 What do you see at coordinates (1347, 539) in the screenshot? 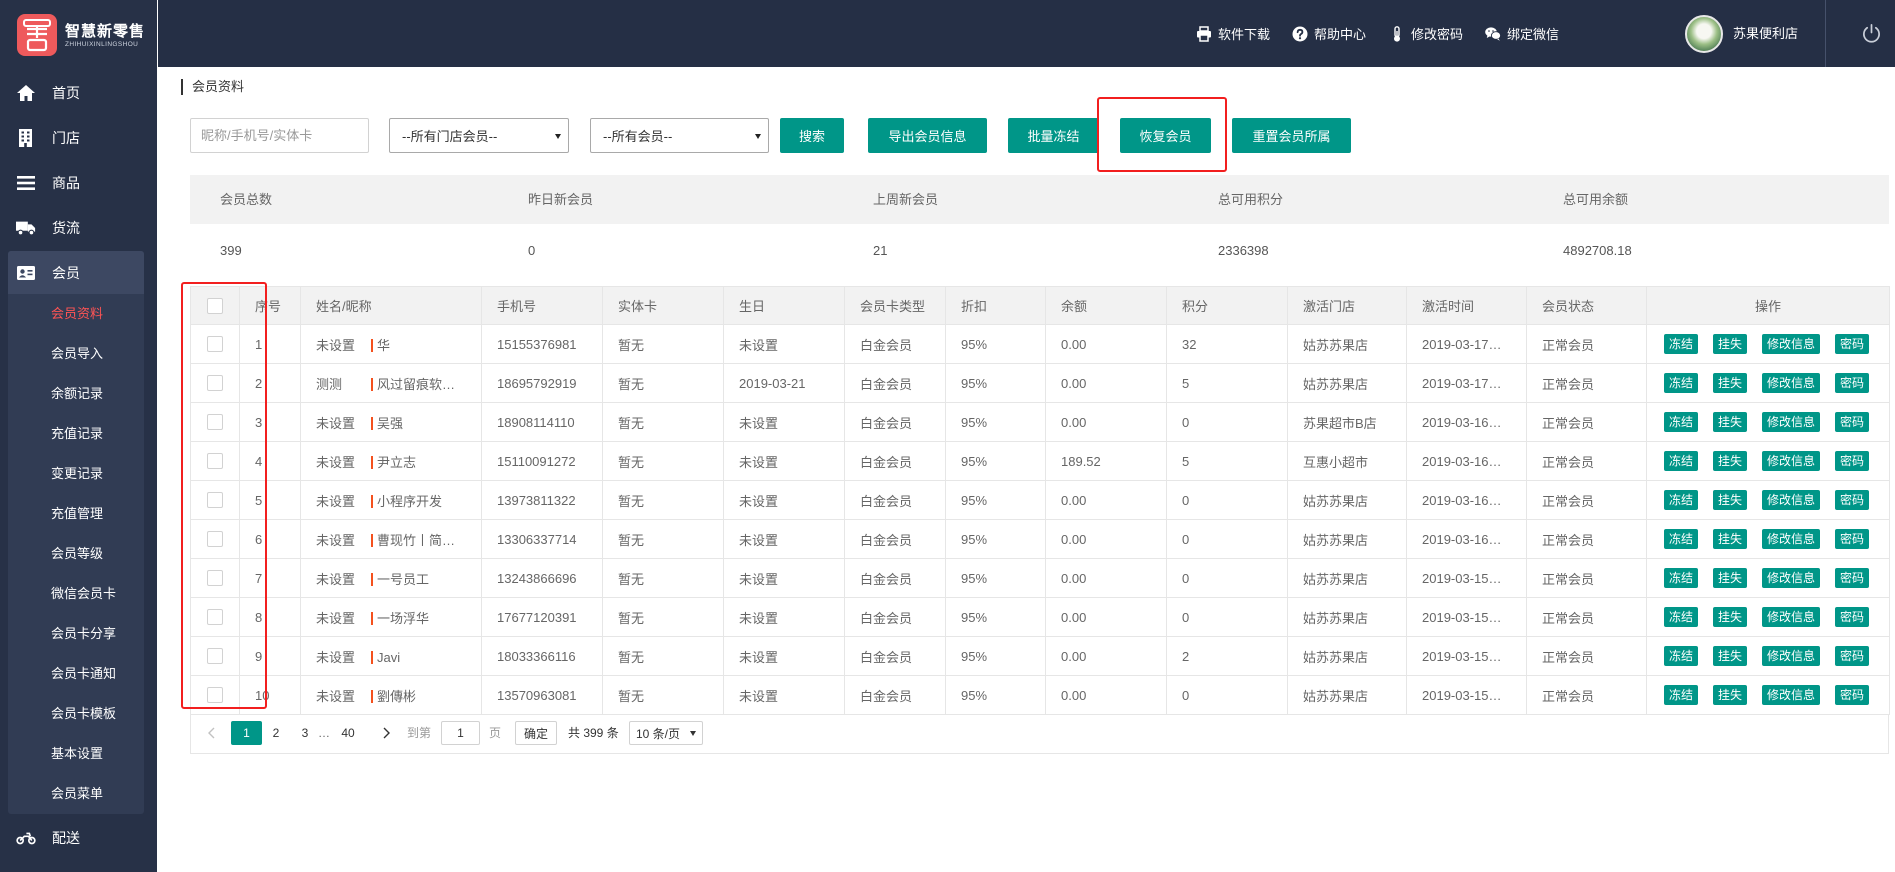
I see `activated-store-cell: 姑苏苏果店` at bounding box center [1347, 539].